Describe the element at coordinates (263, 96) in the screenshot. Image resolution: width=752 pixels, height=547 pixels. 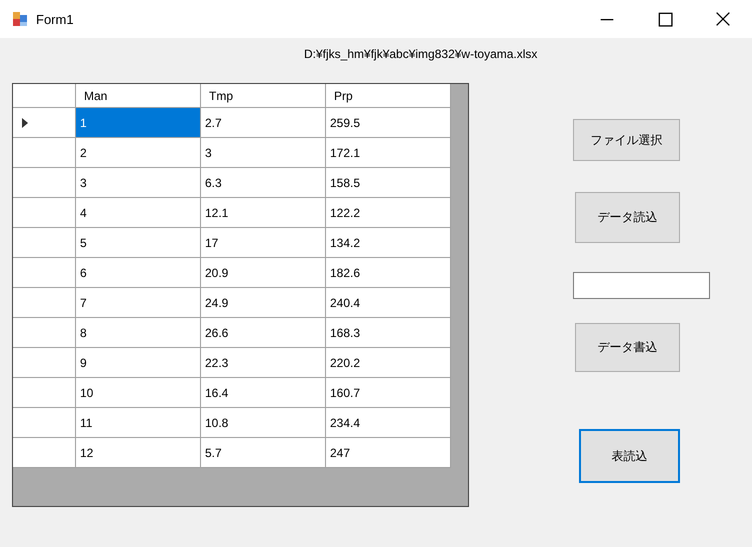
I see `column-header: Tmp` at that location.